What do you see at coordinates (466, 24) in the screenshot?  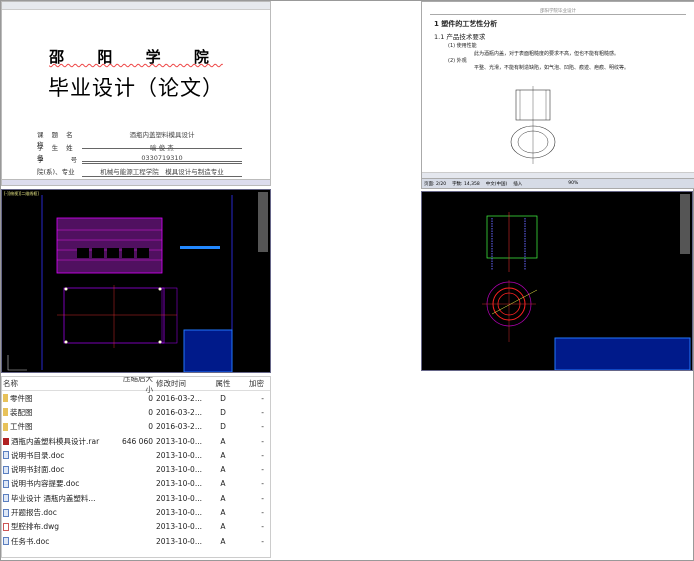 I see `heading-1: 1 塑件的工艺性分析` at bounding box center [466, 24].